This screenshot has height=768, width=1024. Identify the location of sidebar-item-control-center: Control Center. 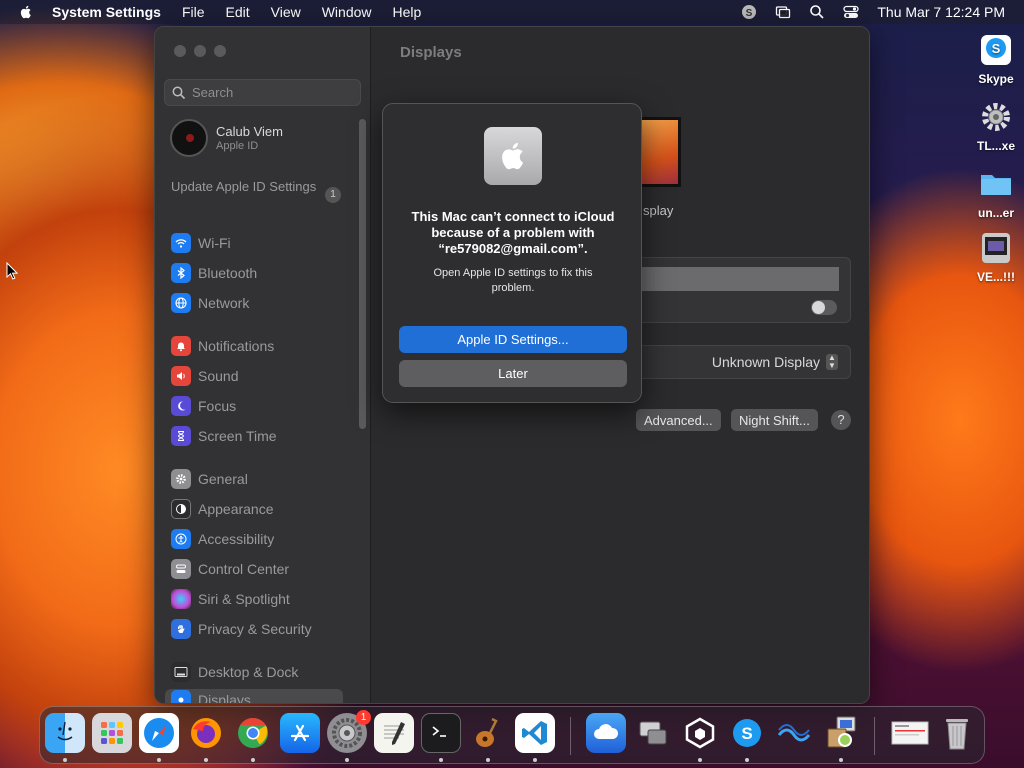
(230, 569).